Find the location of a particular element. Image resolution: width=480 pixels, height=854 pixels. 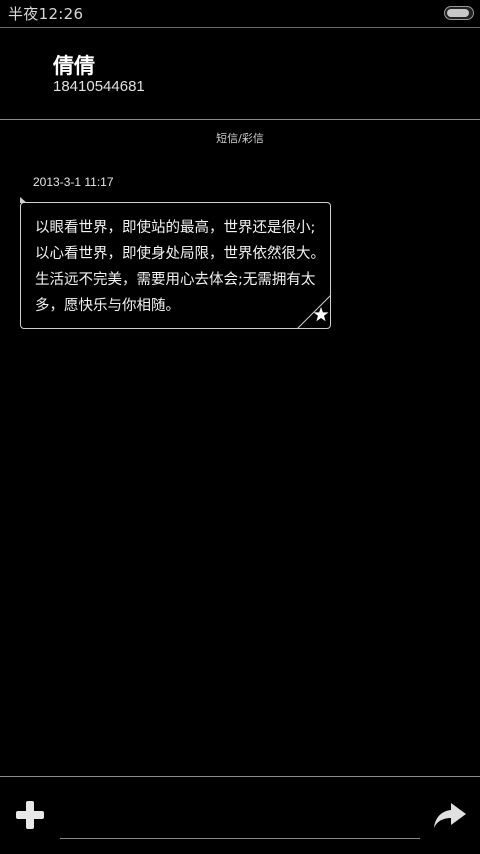

bubble-tail is located at coordinates (23, 200).